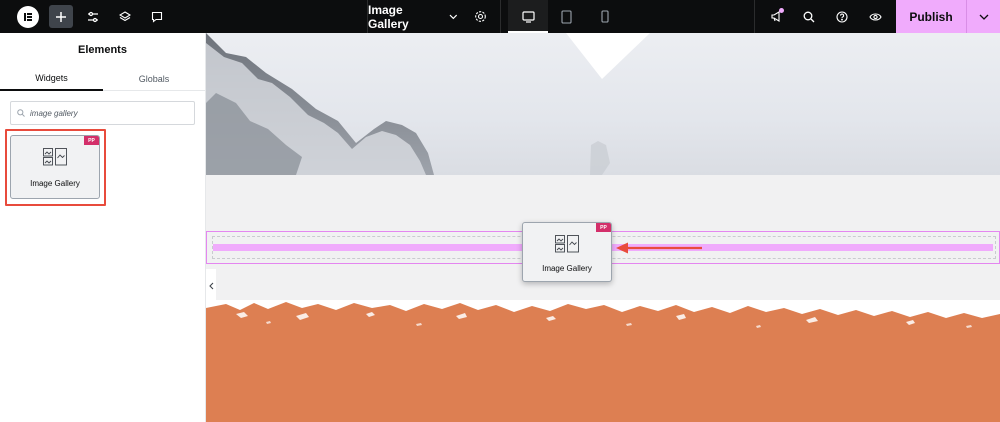  Describe the element at coordinates (500, 16) in the screenshot. I see `top-bar: Image Gallery Publish` at that location.